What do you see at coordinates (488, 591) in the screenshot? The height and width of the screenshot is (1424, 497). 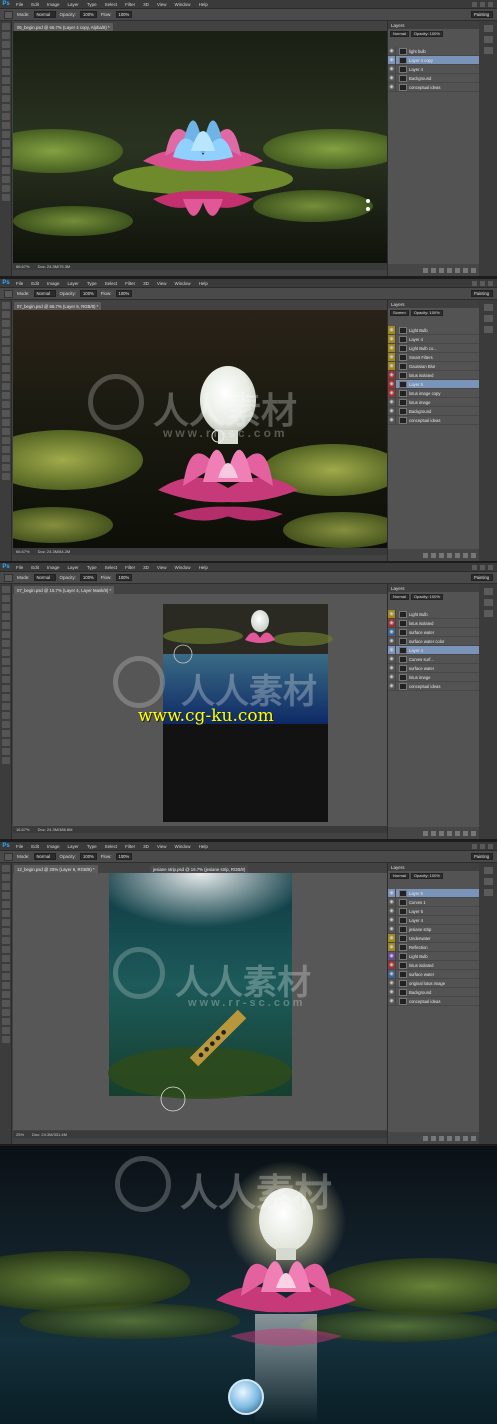 I see `history-icon` at bounding box center [488, 591].